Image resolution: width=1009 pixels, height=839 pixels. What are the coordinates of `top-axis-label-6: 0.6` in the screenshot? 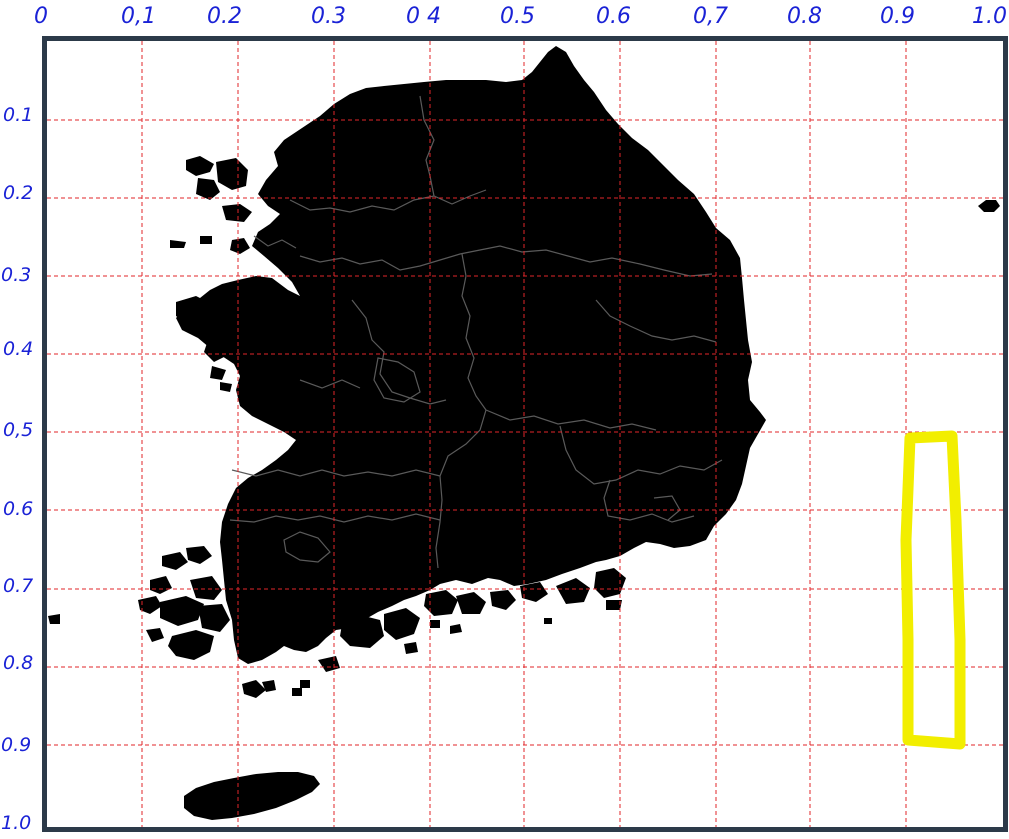 It's located at (613, 16).